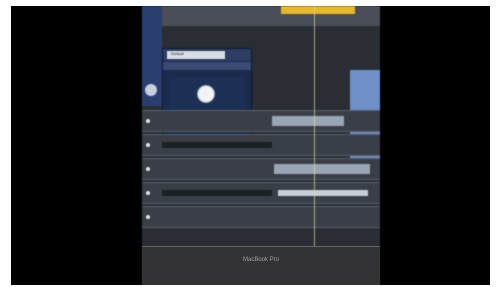  What do you see at coordinates (260, 260) in the screenshot?
I see `keyboard-label: MacBook Pro` at bounding box center [260, 260].